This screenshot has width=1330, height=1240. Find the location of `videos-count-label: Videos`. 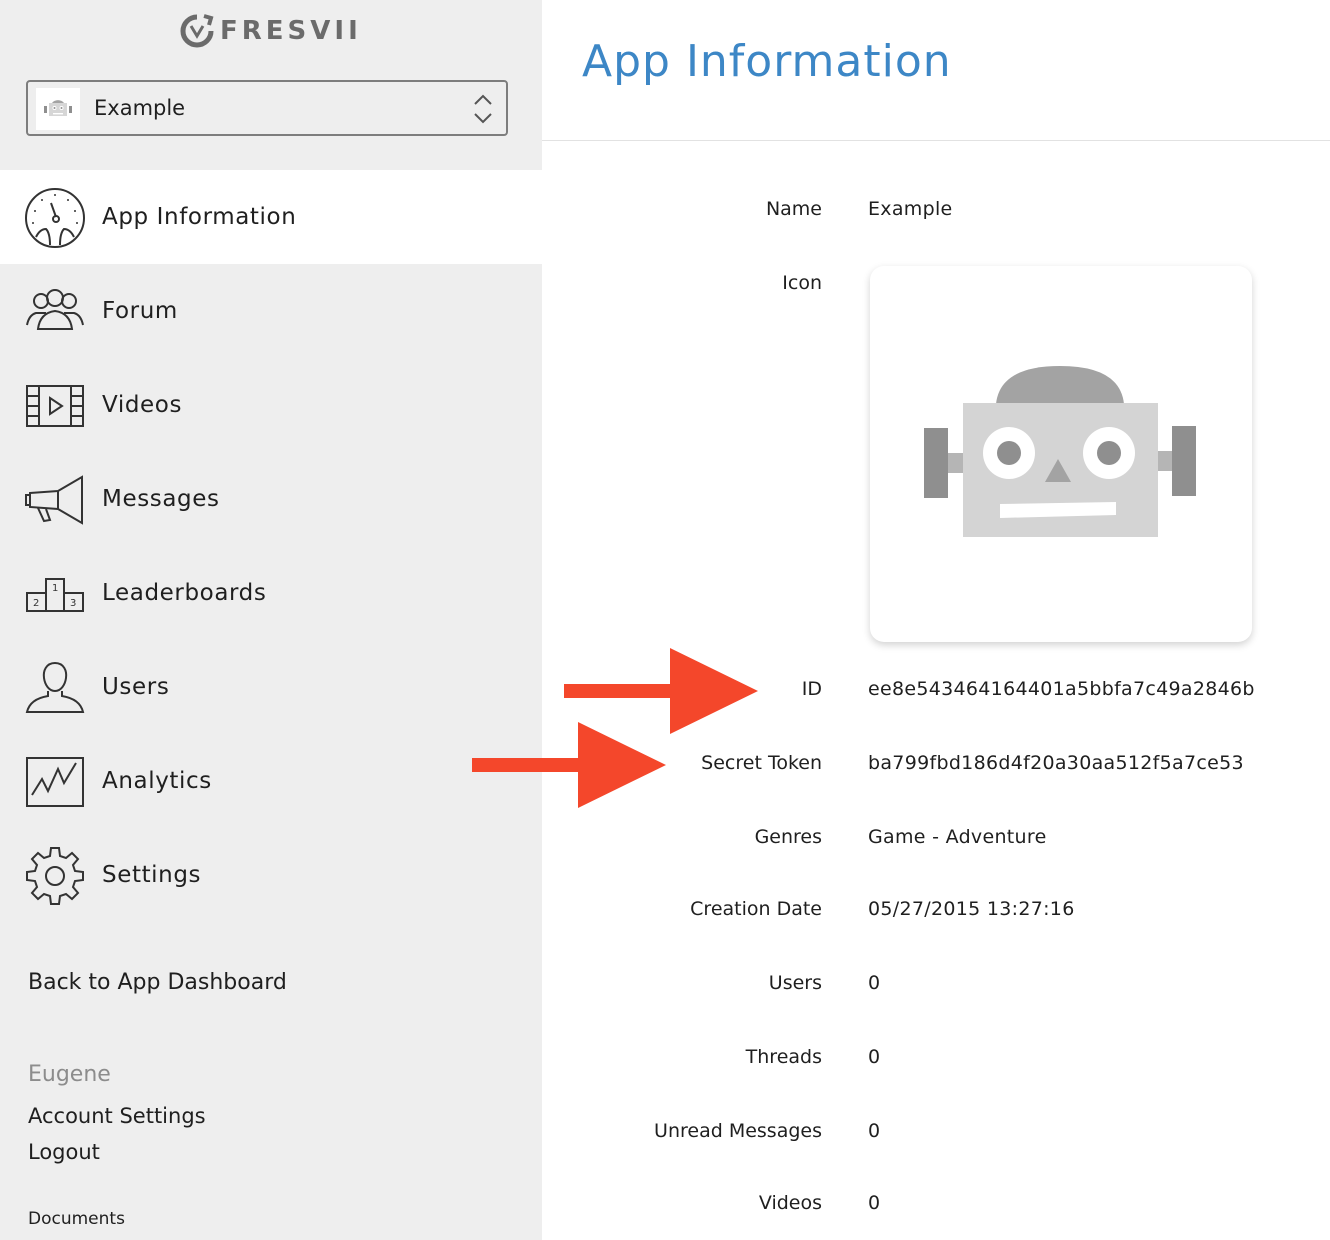

videos-count-label: Videos is located at coordinates (790, 1203).